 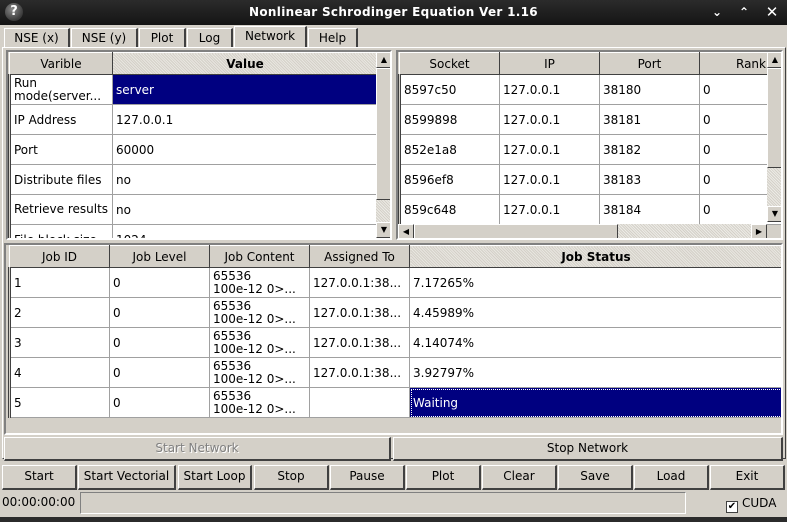 What do you see at coordinates (59, 342) in the screenshot?
I see `job-id-cell: 3` at bounding box center [59, 342].